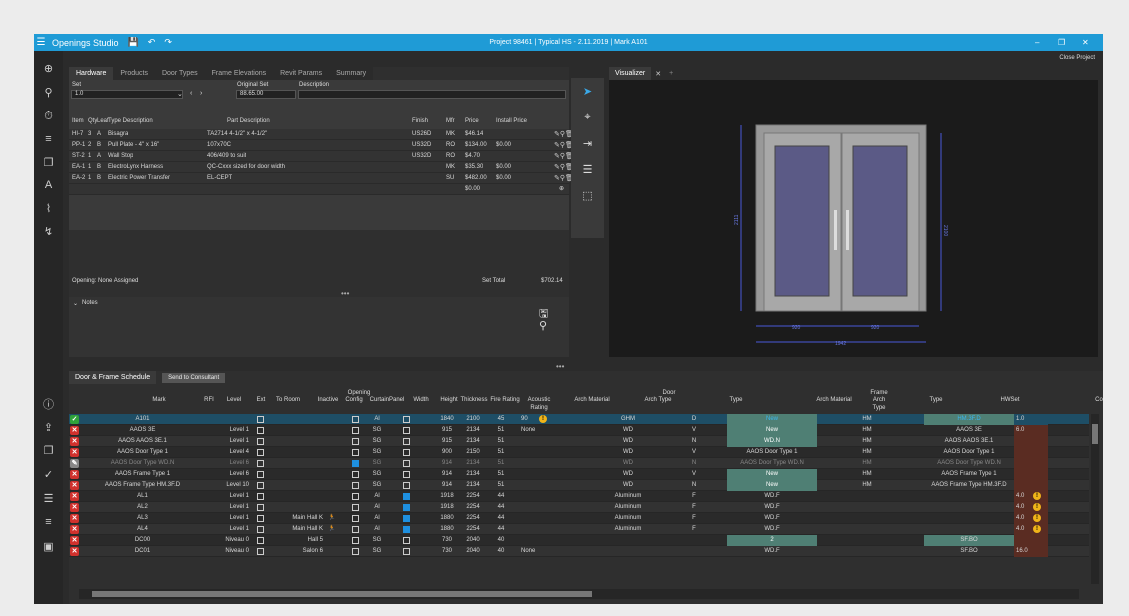 Image resolution: width=1129 pixels, height=616 pixels. I want to click on tab-door-frame-schedule: Door & Frame Schedule, so click(113, 377).